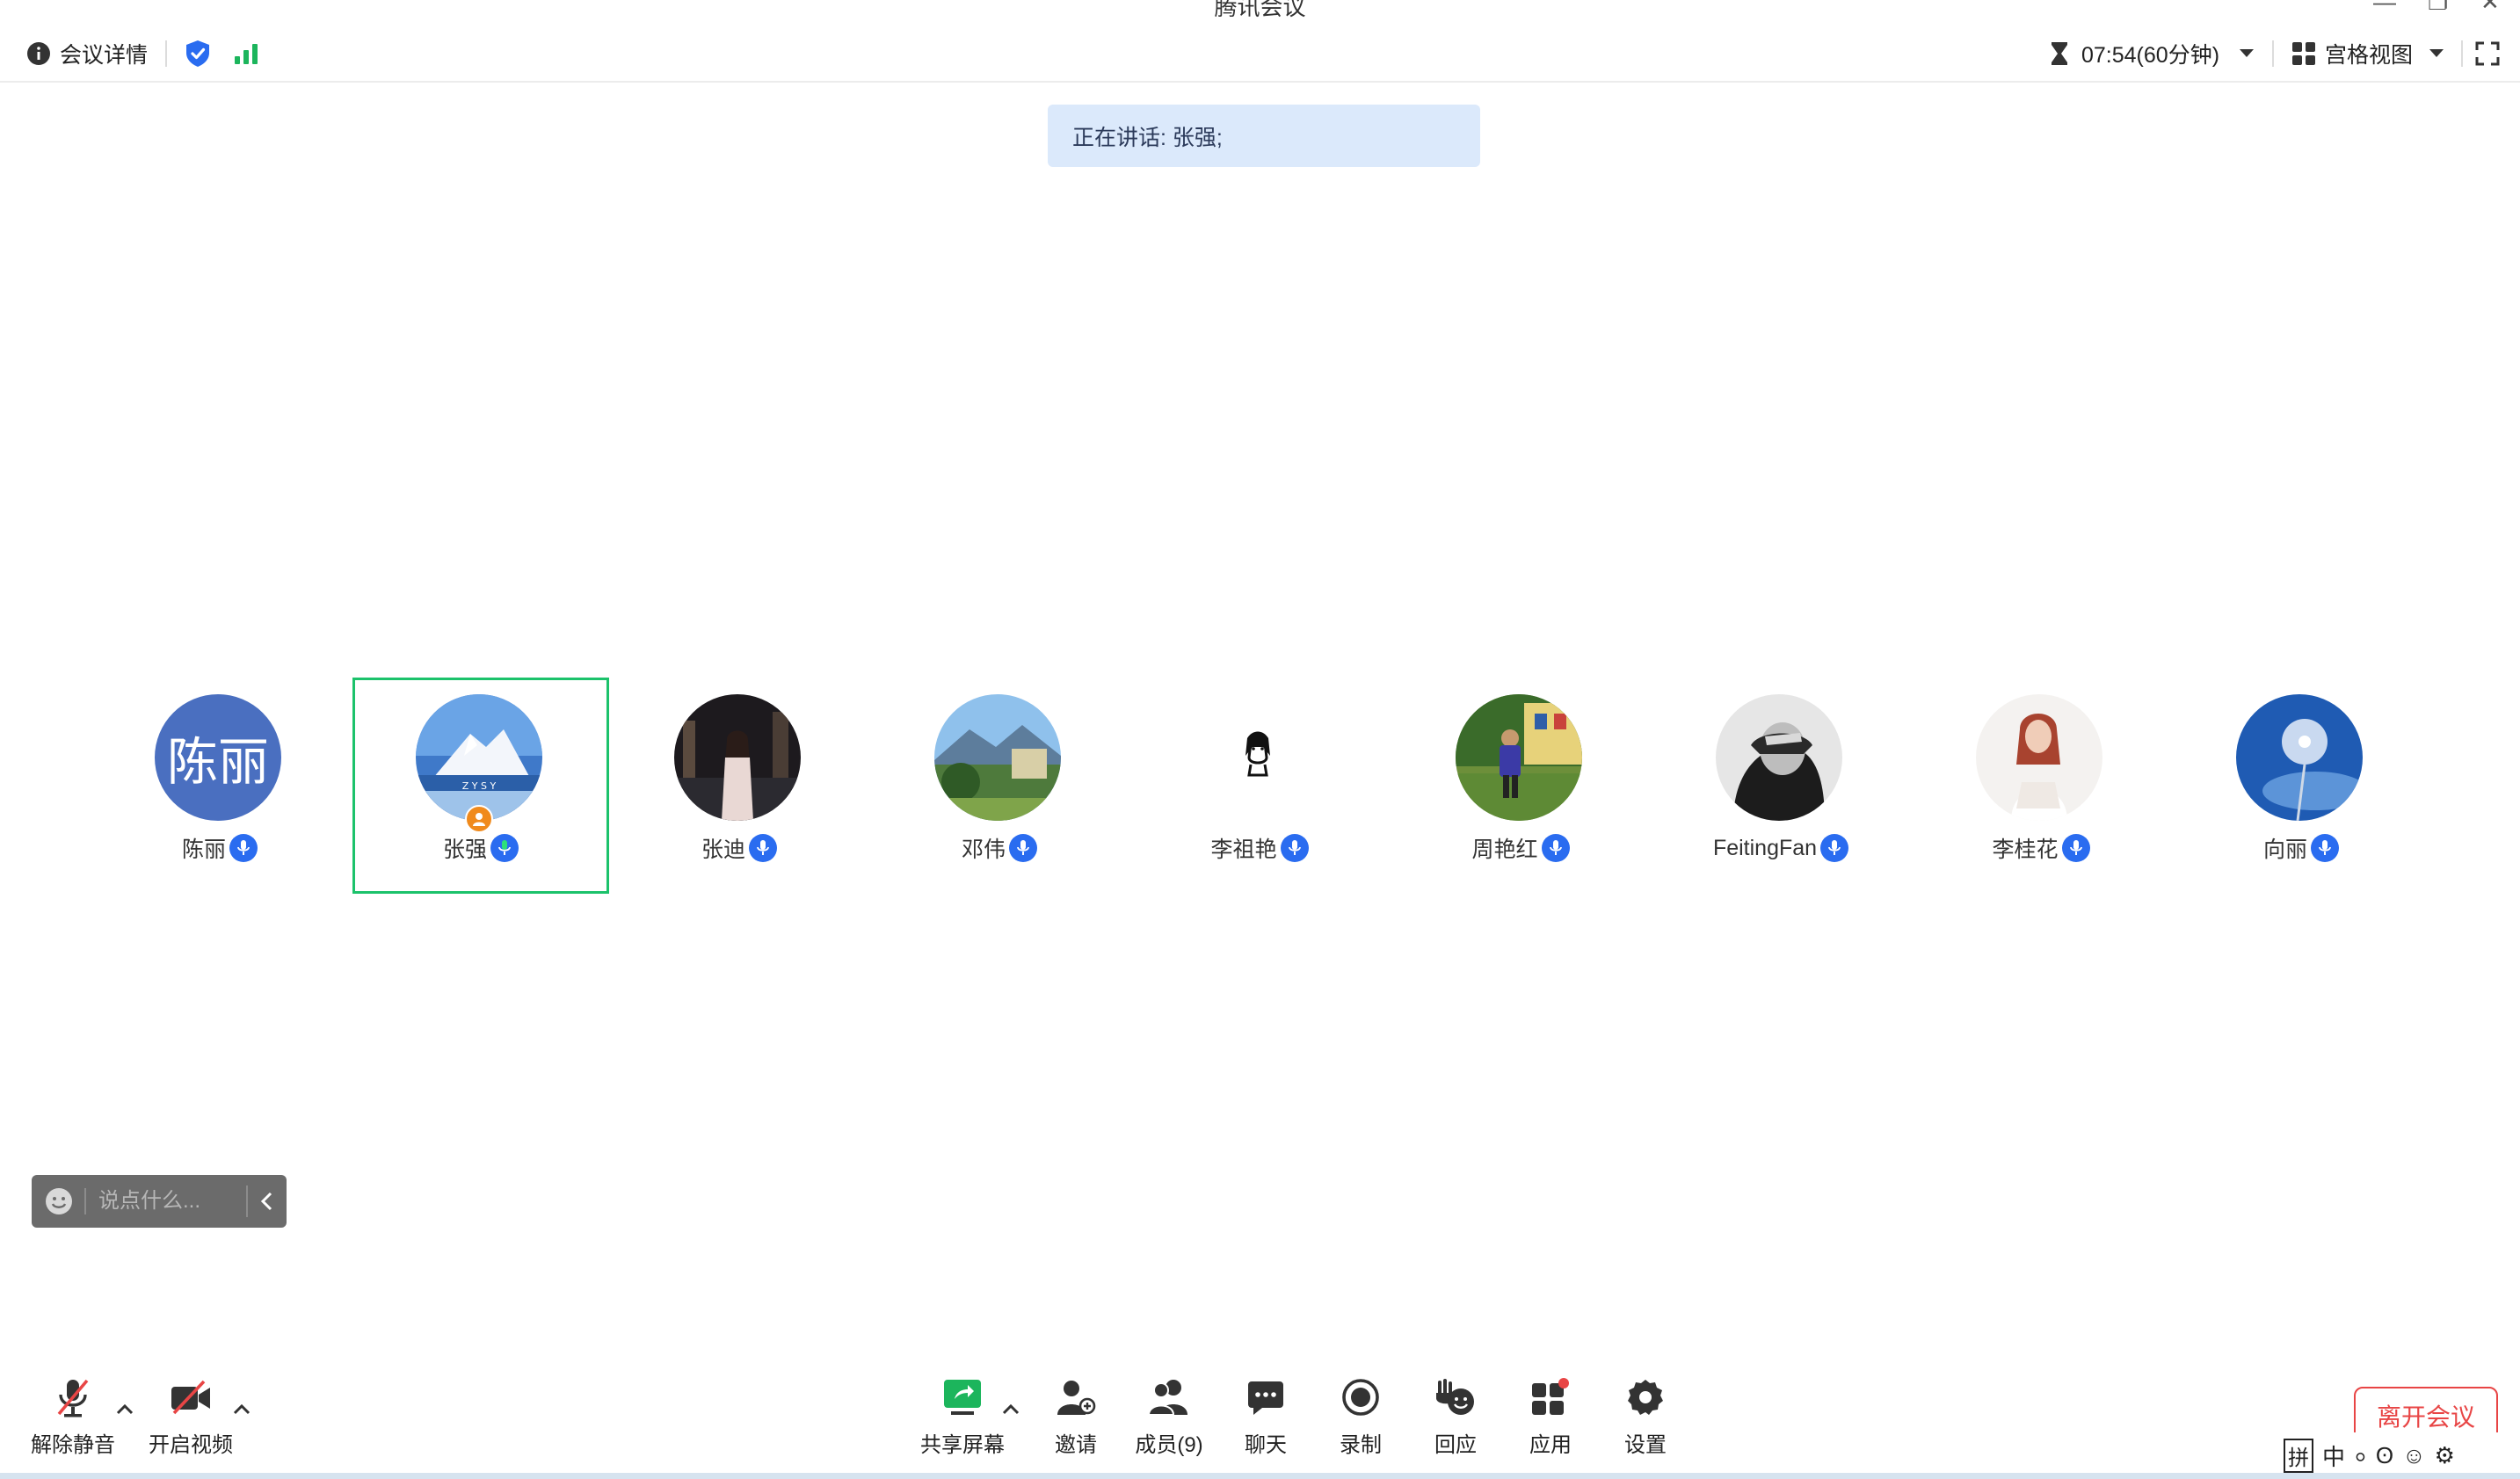 This screenshot has height=1479, width=2520. Describe the element at coordinates (1260, 54) in the screenshot. I see `meeting-topbar: 会议详情 07:54(60分钟) 宫格视图` at that location.